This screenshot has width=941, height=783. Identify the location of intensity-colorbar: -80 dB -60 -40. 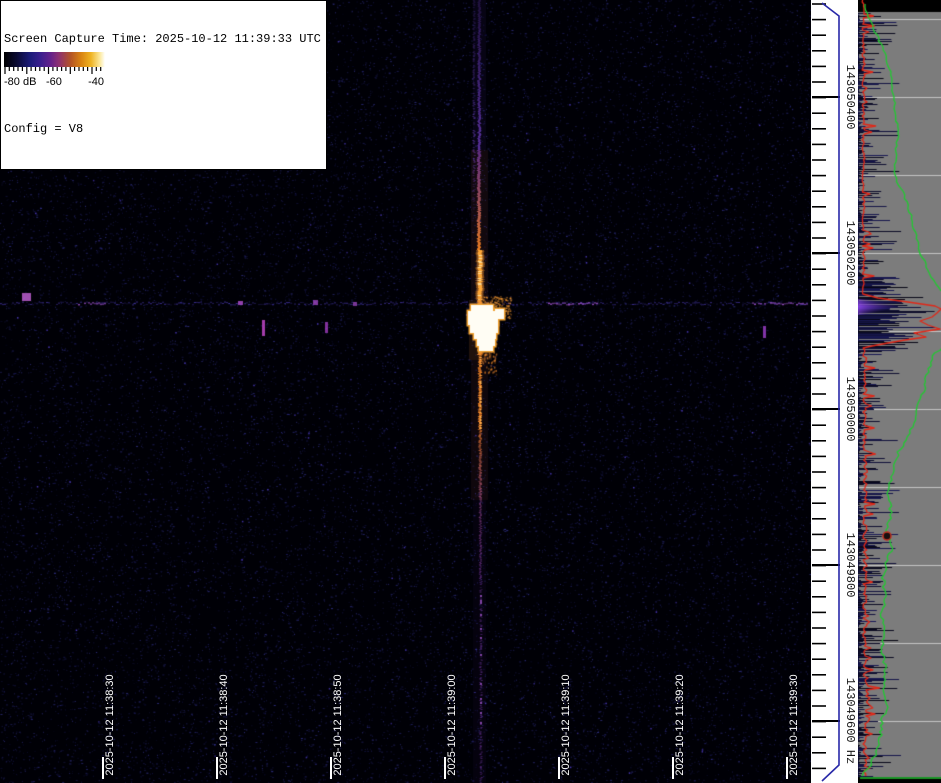
(54, 71).